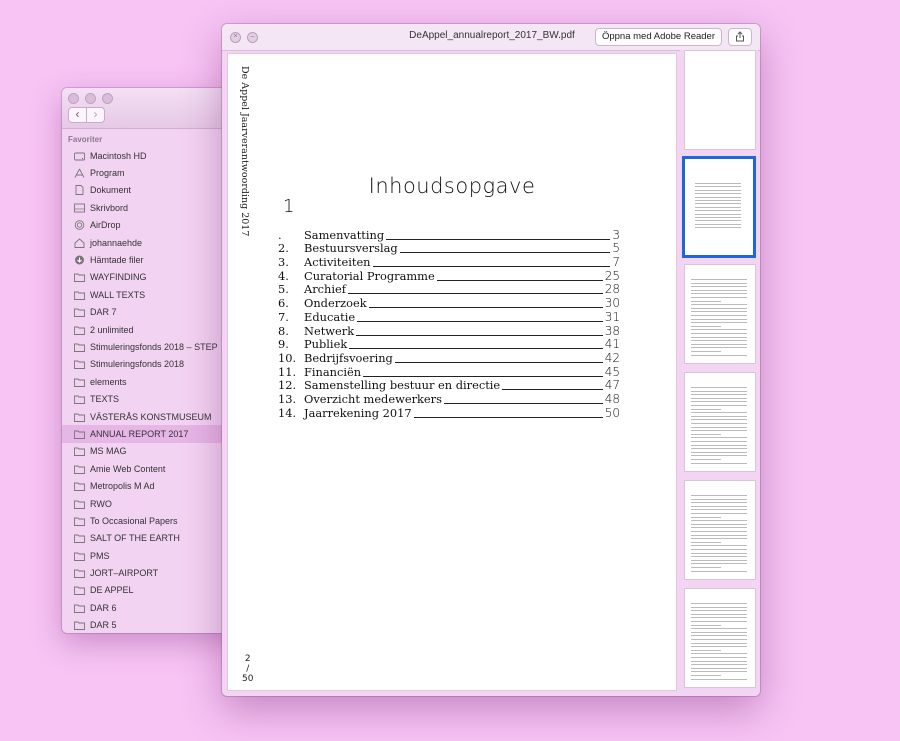 This screenshot has height=741, width=900. What do you see at coordinates (118, 294) in the screenshot?
I see `sidebar-item-label: WALL TEXTS` at bounding box center [118, 294].